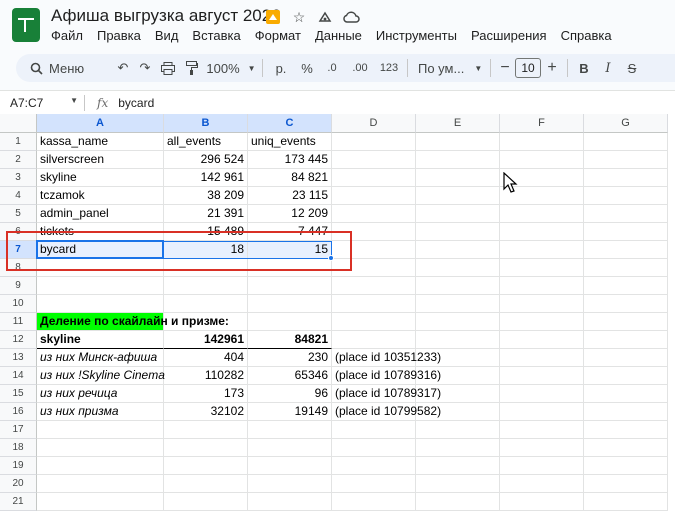  I want to click on row-header-19: 19, so click(18, 466).